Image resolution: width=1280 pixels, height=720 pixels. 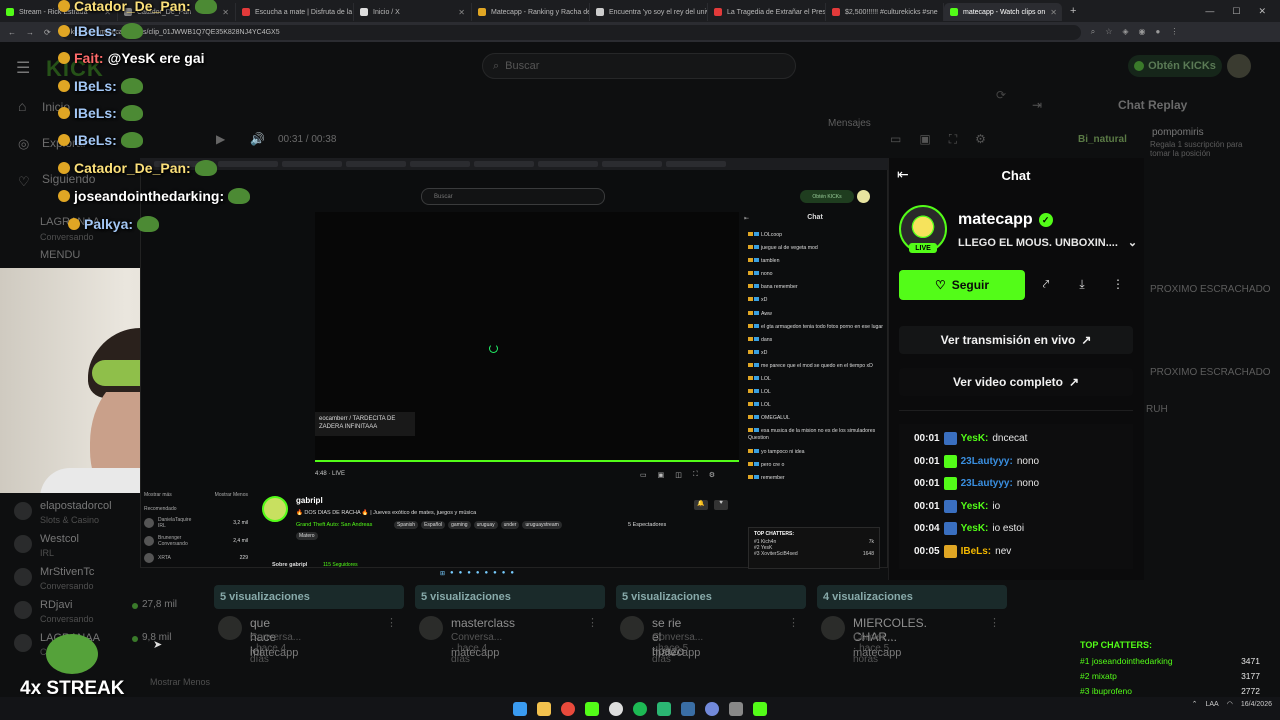 What do you see at coordinates (1195, 704) in the screenshot?
I see `tray-chevron-icon: ⌃` at bounding box center [1195, 704].